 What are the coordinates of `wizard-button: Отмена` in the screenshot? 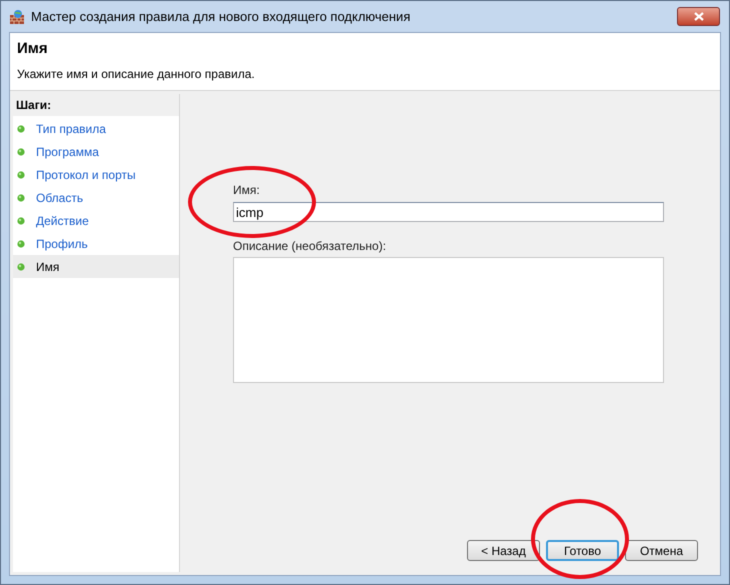 It's located at (661, 550).